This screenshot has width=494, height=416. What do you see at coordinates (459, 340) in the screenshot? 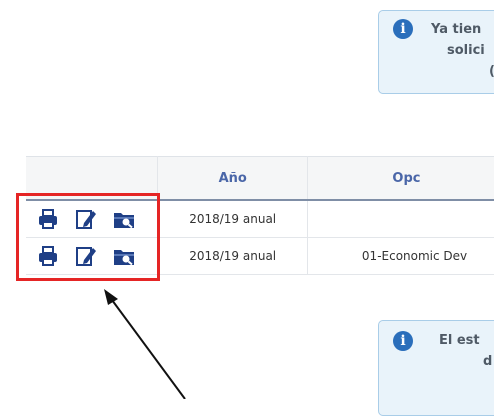
I see `info-text-line: El est` at bounding box center [459, 340].